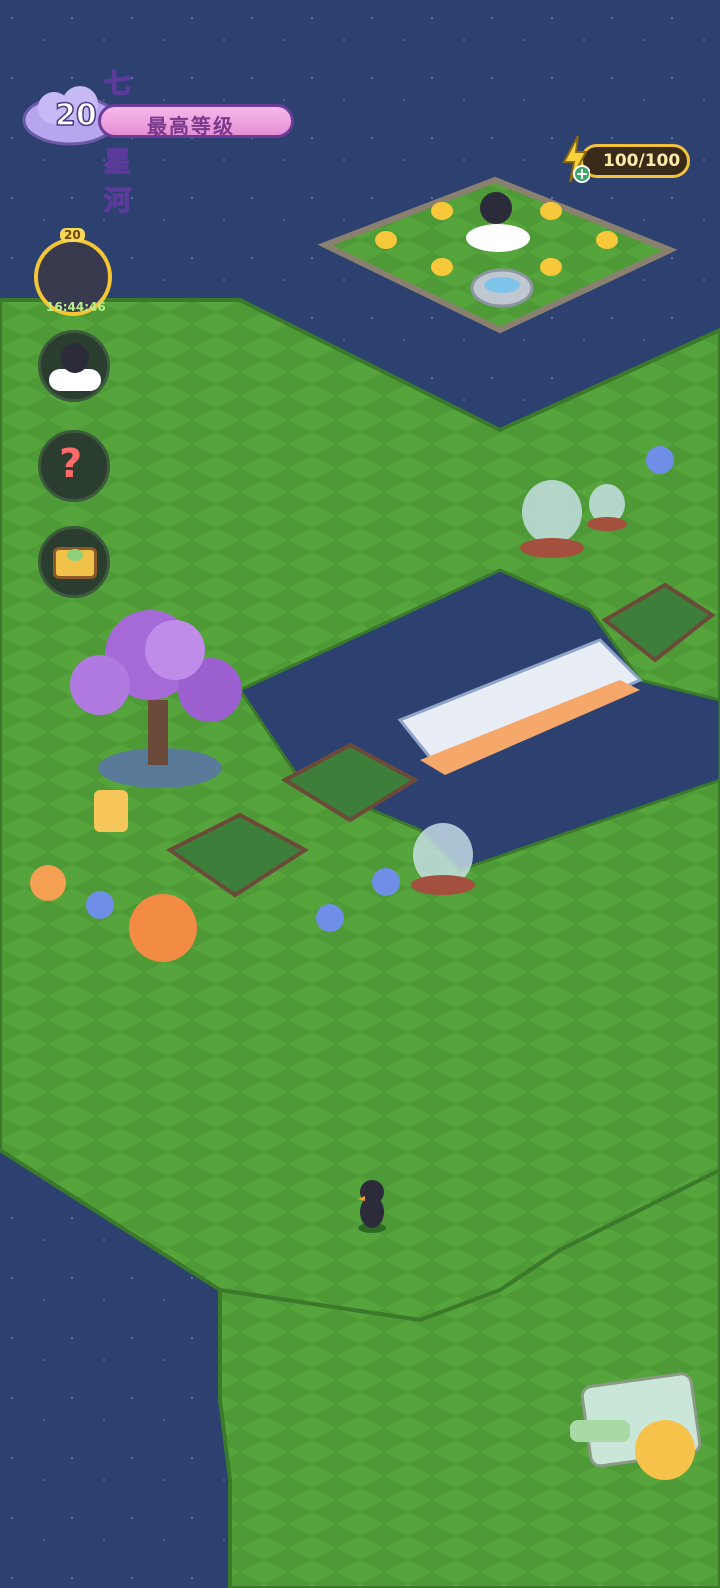 This screenshot has width=720, height=1588. What do you see at coordinates (575, 159) in the screenshot?
I see `energy-bolt-icon` at bounding box center [575, 159].